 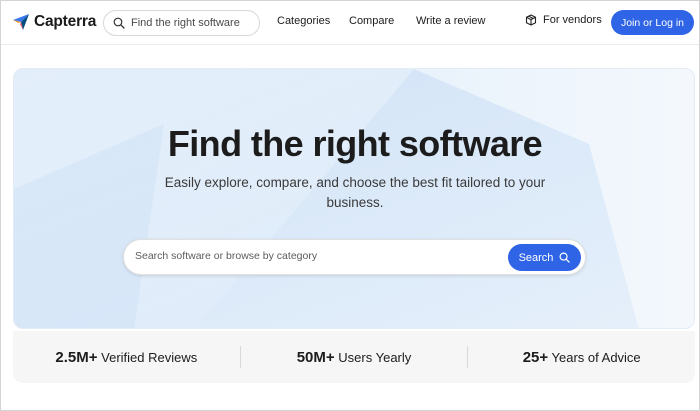 I want to click on capterra-logo: Capterra, so click(x=54, y=22).